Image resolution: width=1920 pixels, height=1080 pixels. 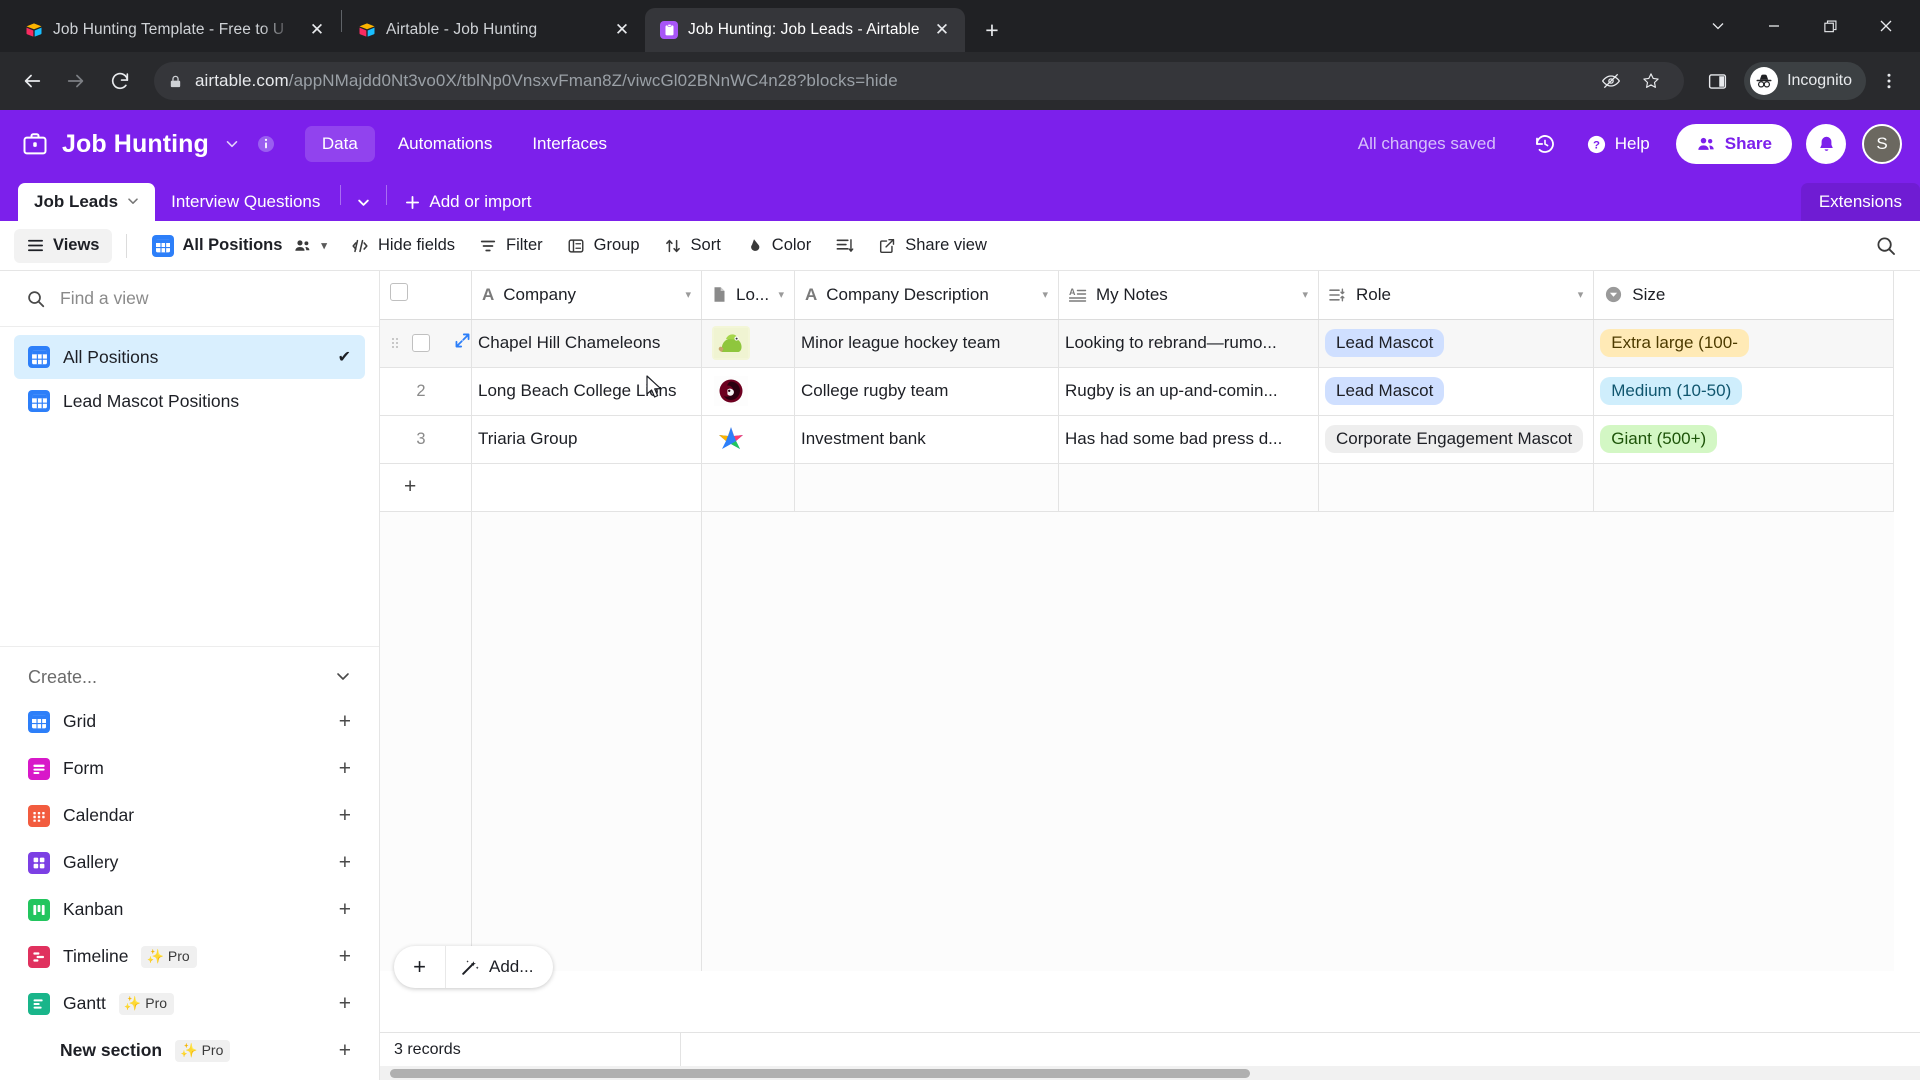 I want to click on info-icon, so click(x=266, y=144).